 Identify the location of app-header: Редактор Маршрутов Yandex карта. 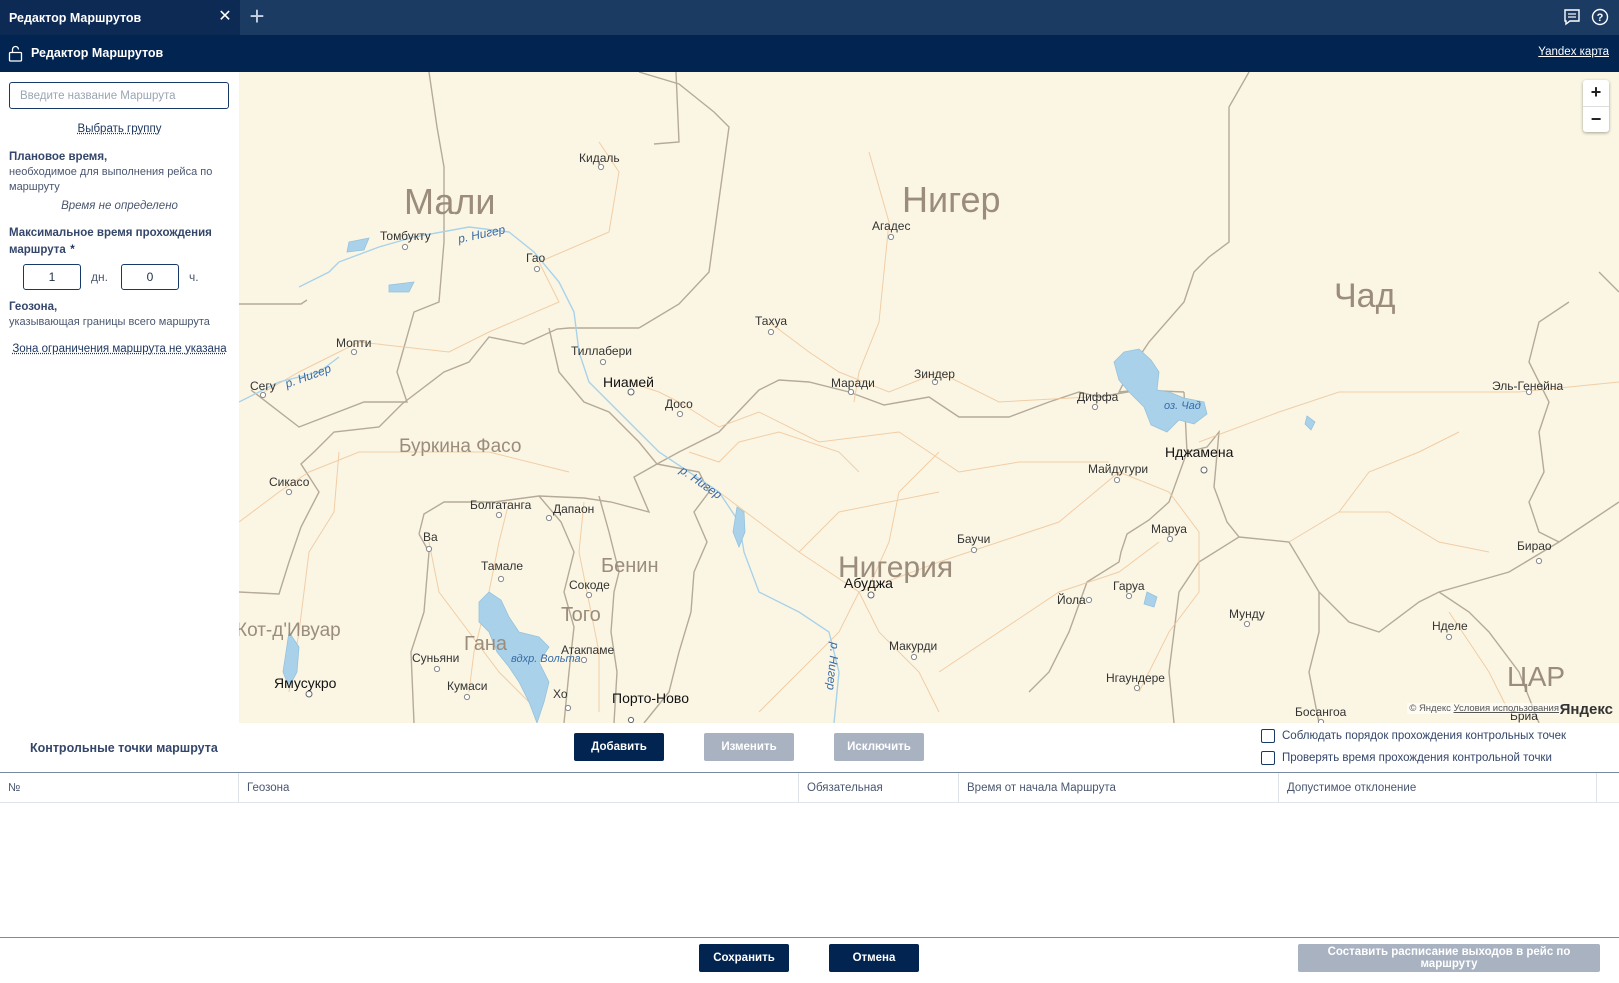
(809, 53).